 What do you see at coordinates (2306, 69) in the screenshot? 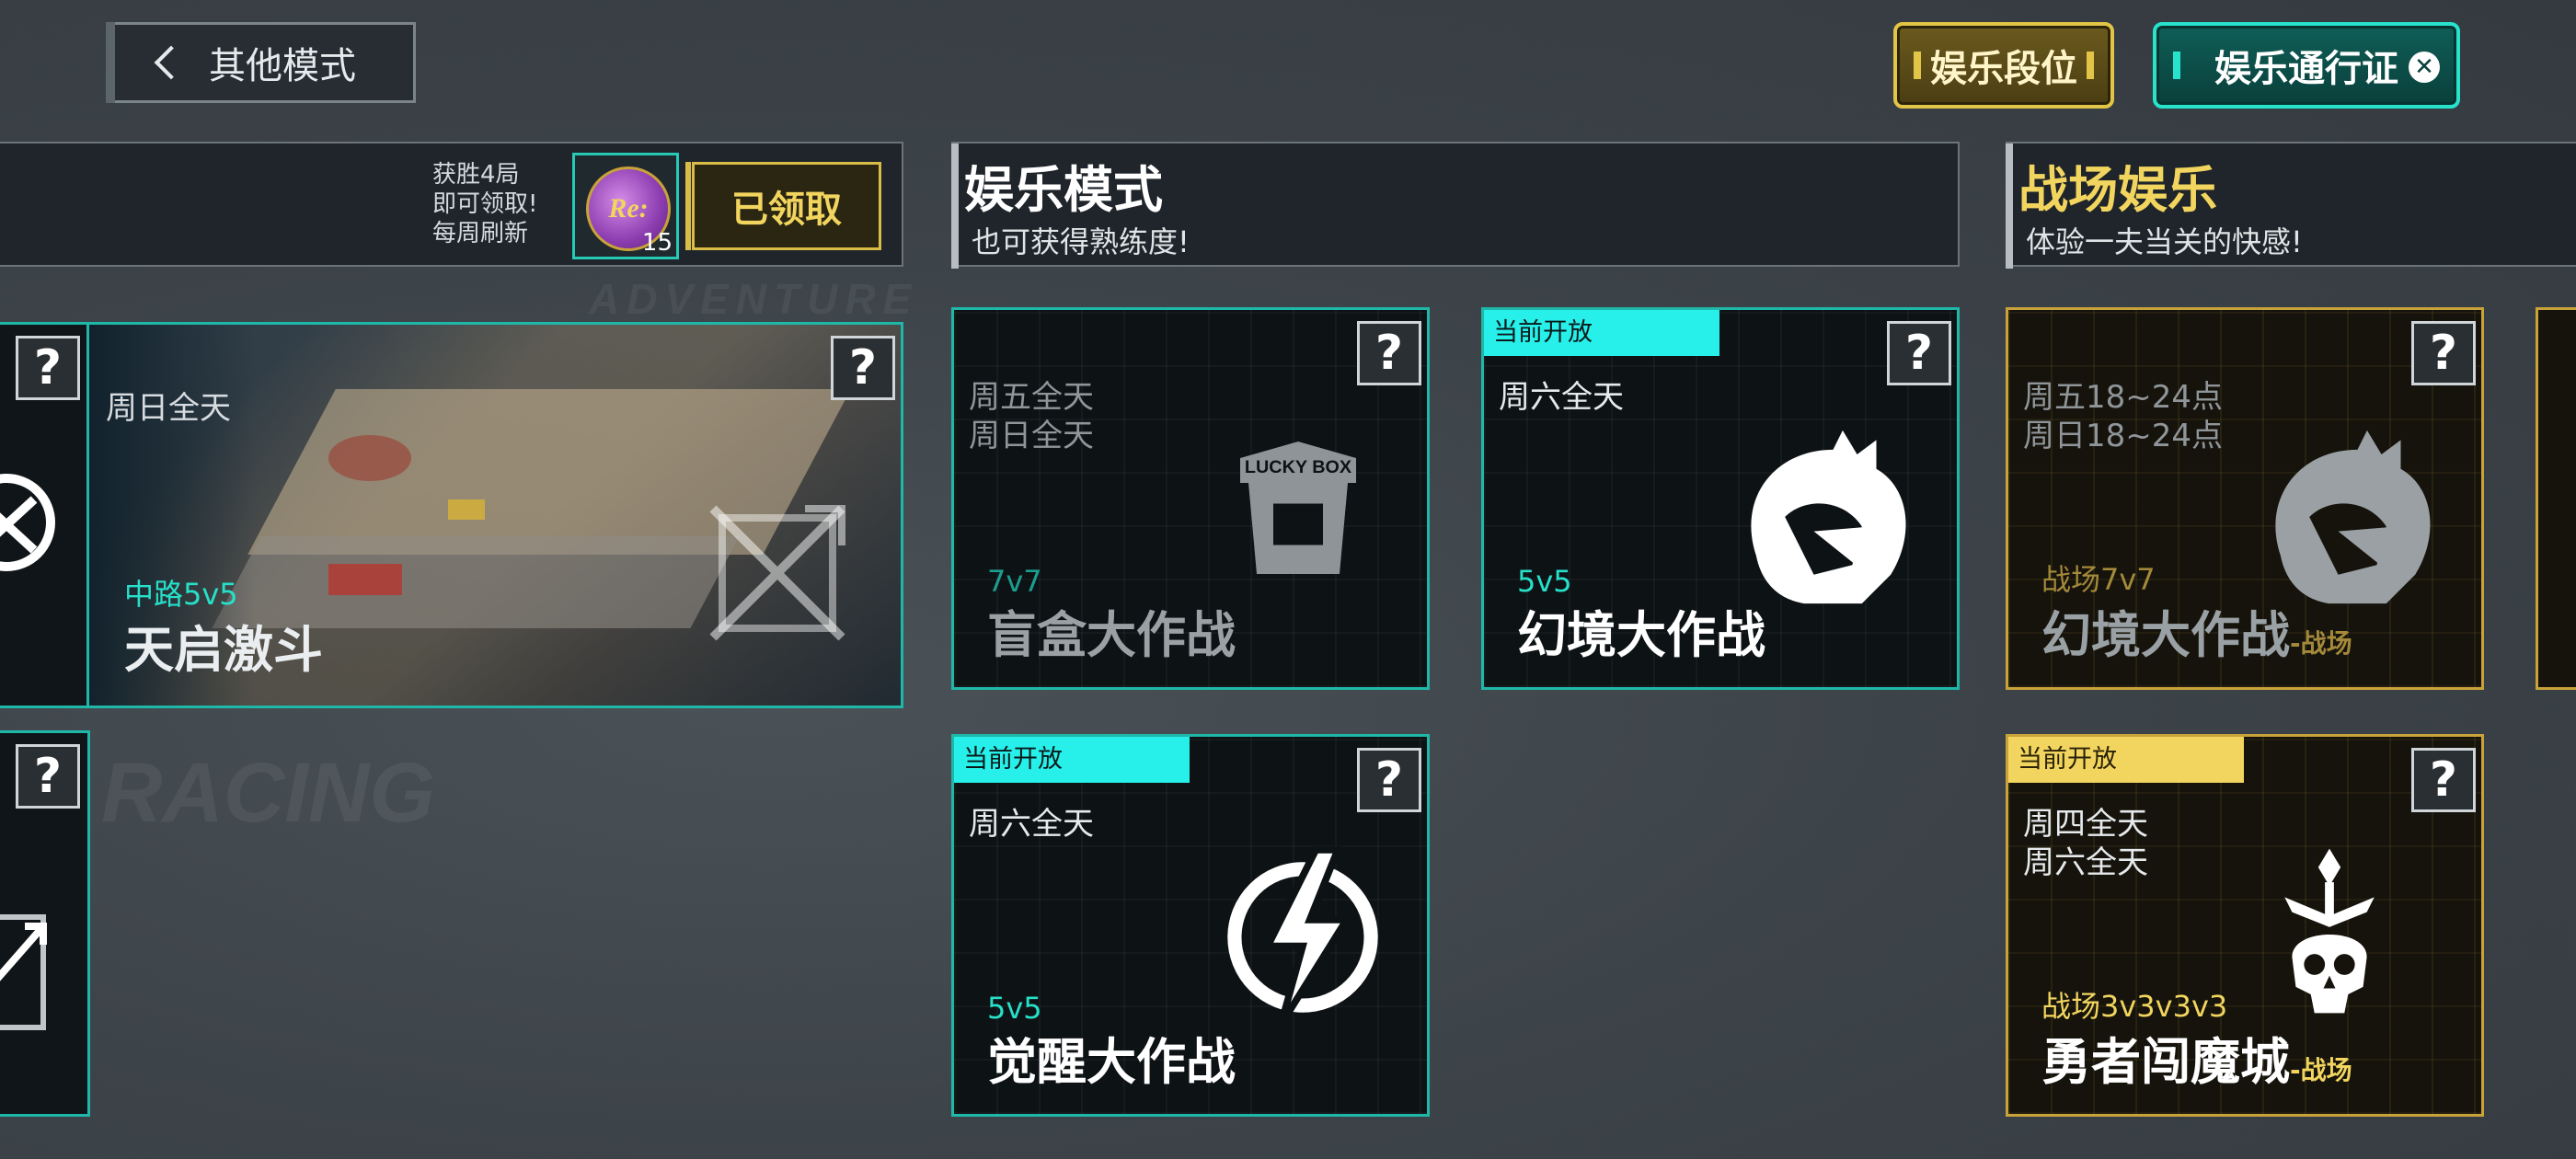
I see `pass-label: 娱乐通行证` at bounding box center [2306, 69].